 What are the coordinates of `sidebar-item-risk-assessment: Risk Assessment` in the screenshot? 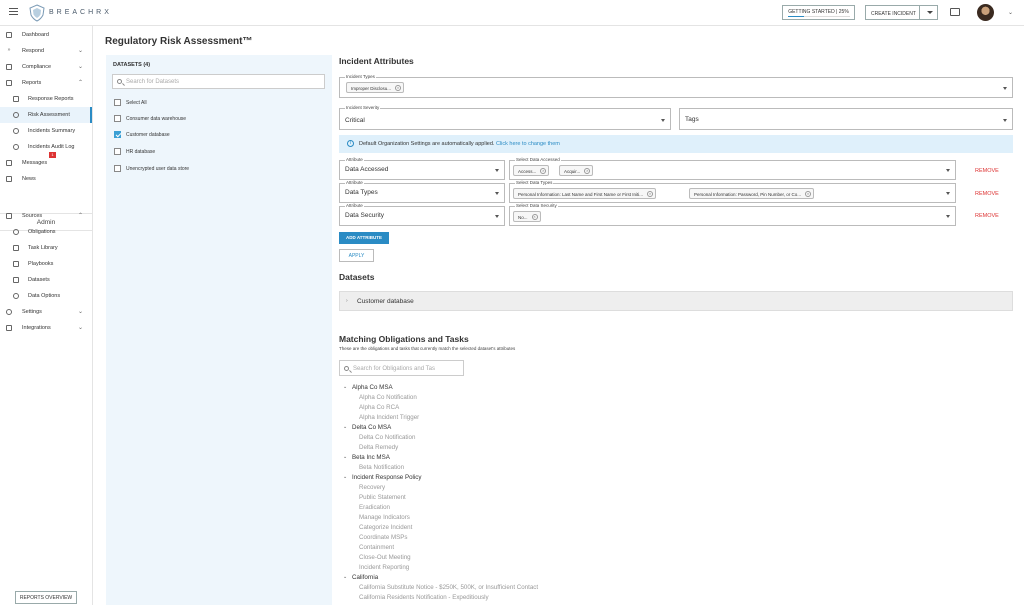 It's located at (46, 115).